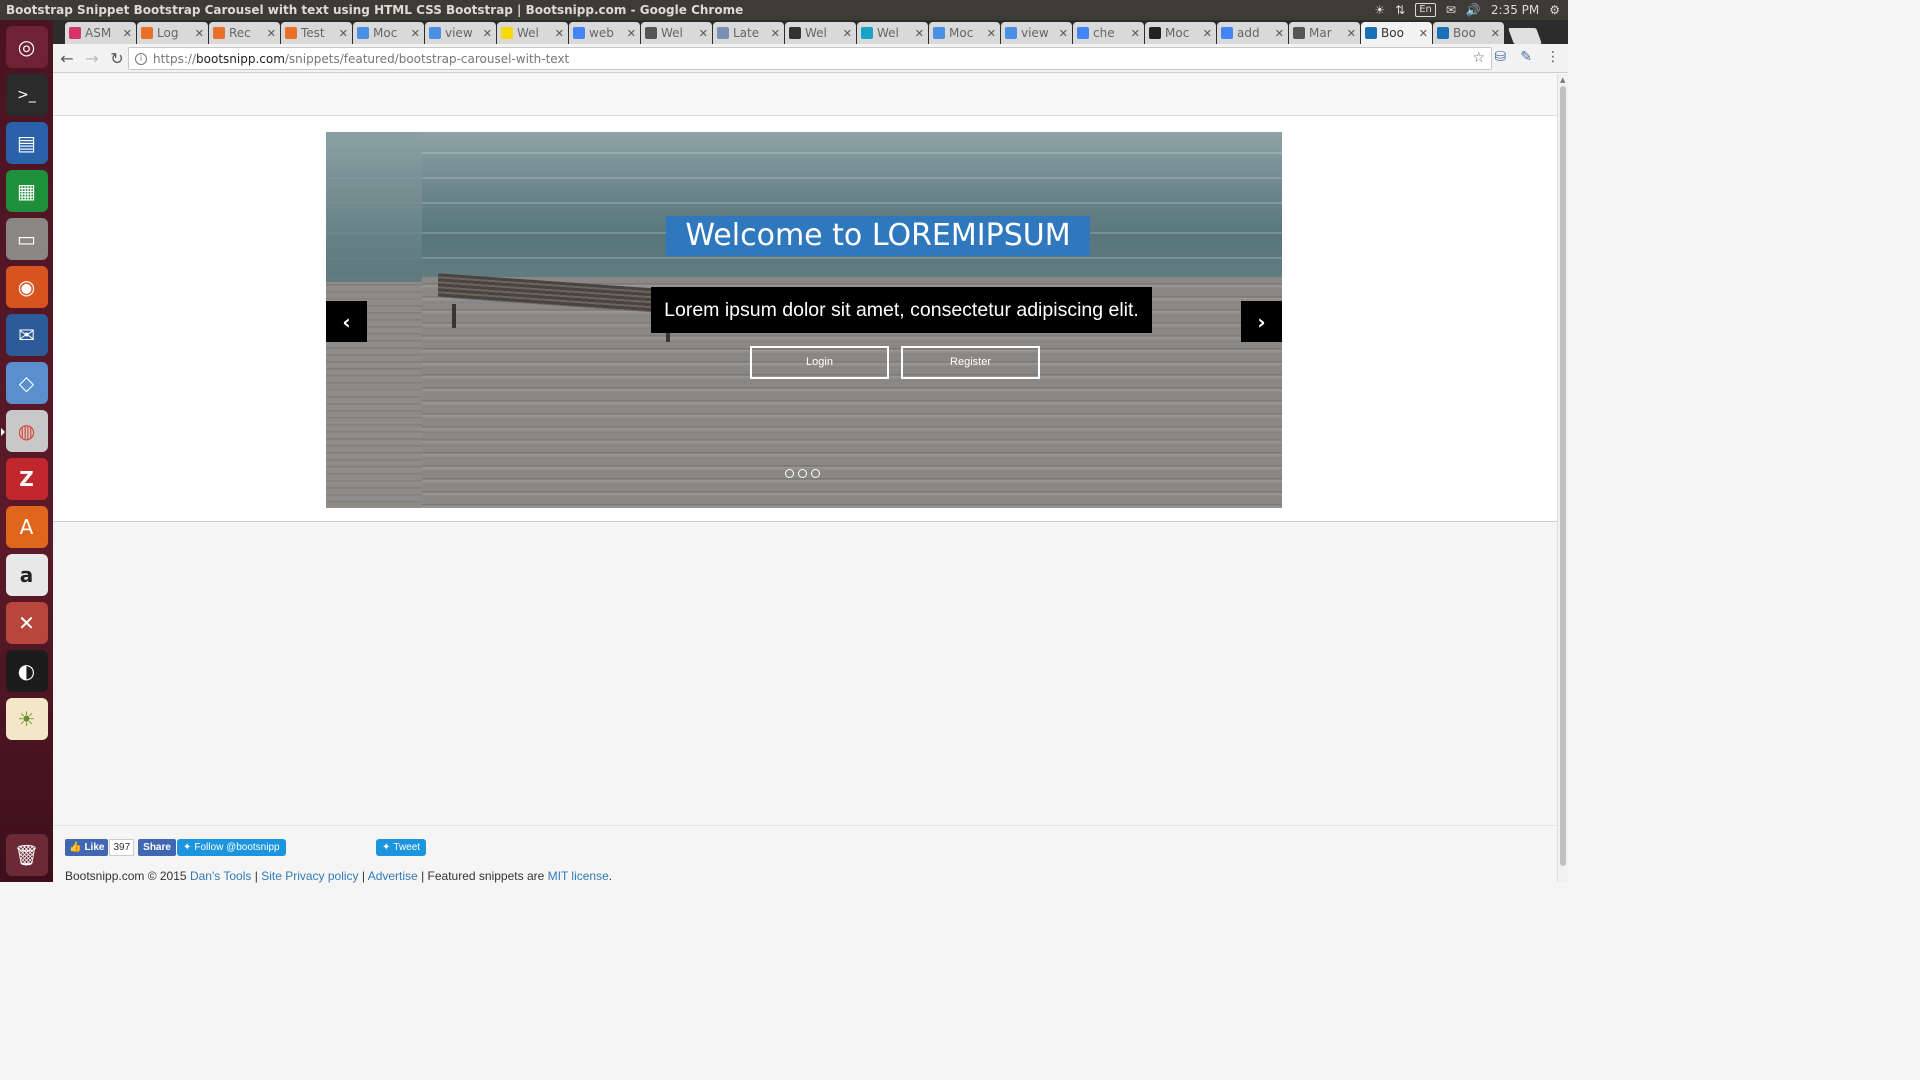 This screenshot has width=1920, height=1080. What do you see at coordinates (1379, 10) in the screenshot?
I see `brightness-icon: ☀` at bounding box center [1379, 10].